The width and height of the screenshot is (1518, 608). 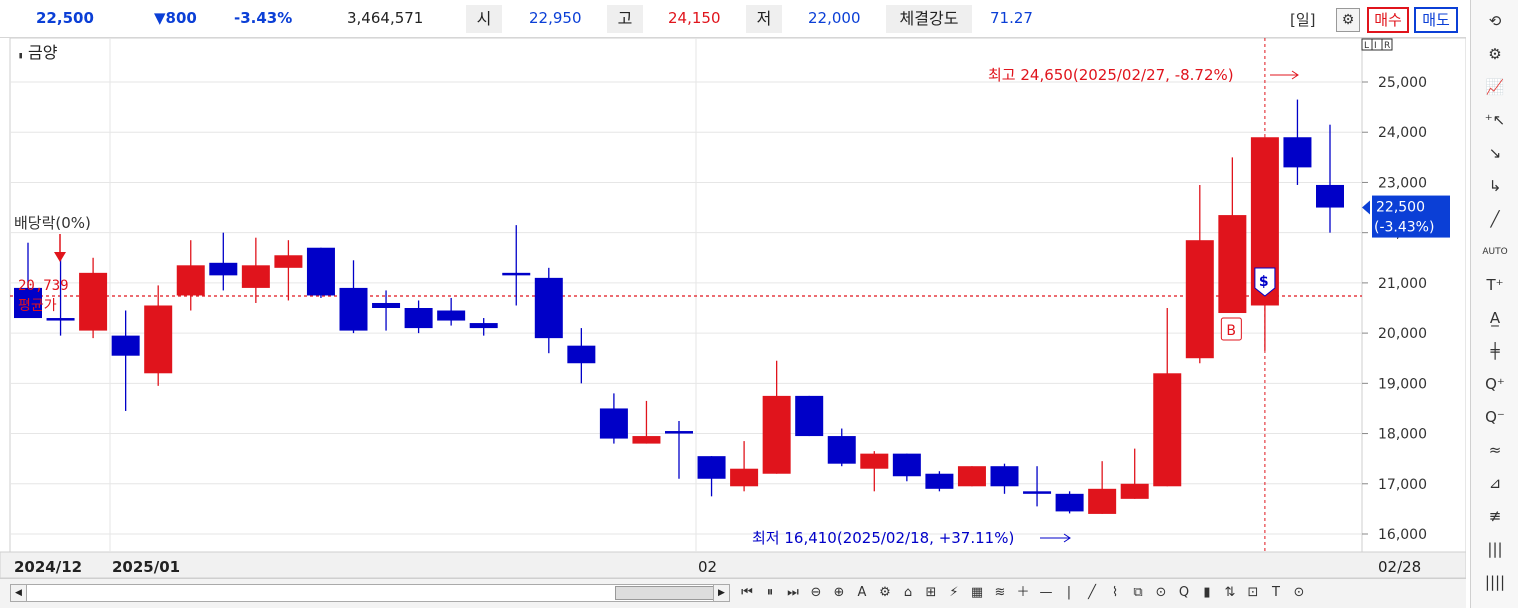 I want to click on pen-icon: ↘, so click(x=1495, y=153).